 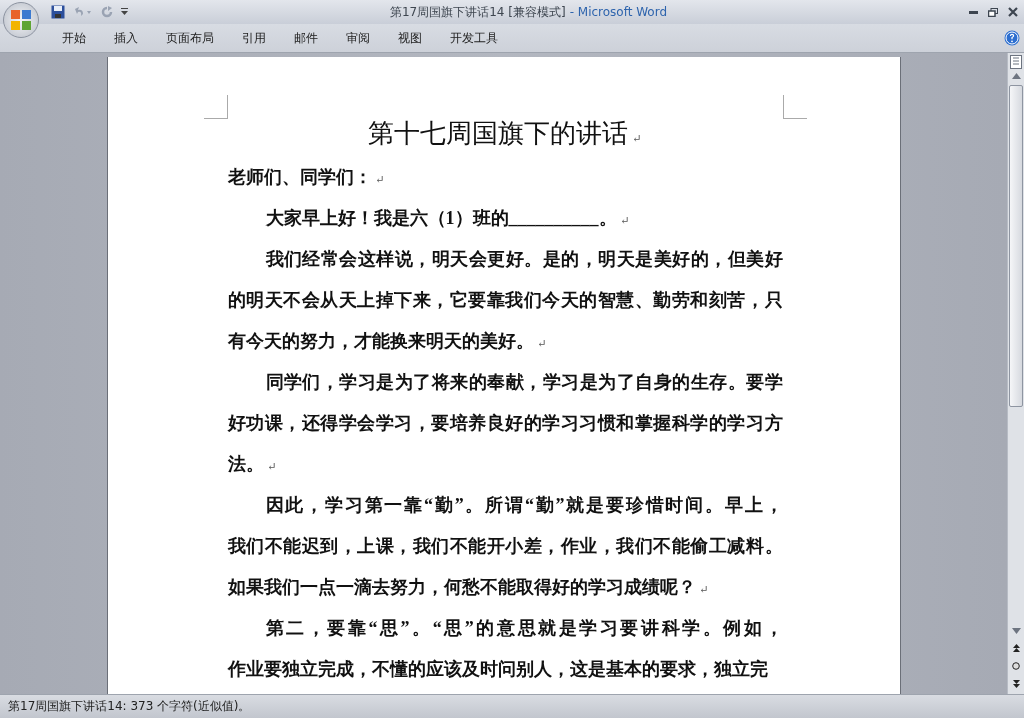 I want to click on text-line: 因此，学习第一靠“勤”。所谓“勤”就是要珍惜时间。早上，, so click(x=524, y=505).